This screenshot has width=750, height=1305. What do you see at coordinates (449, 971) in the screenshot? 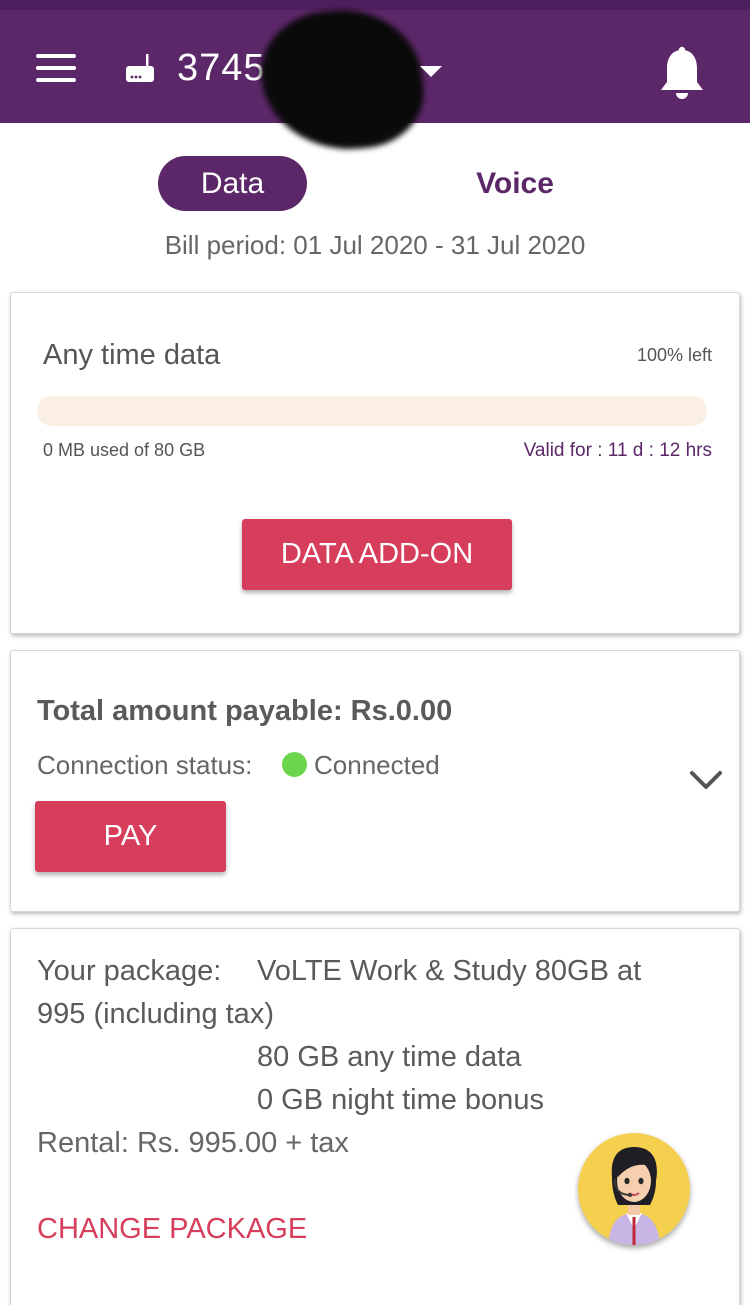
I see `package-name-line-1: VoLTE Work & Study 80GB at` at bounding box center [449, 971].